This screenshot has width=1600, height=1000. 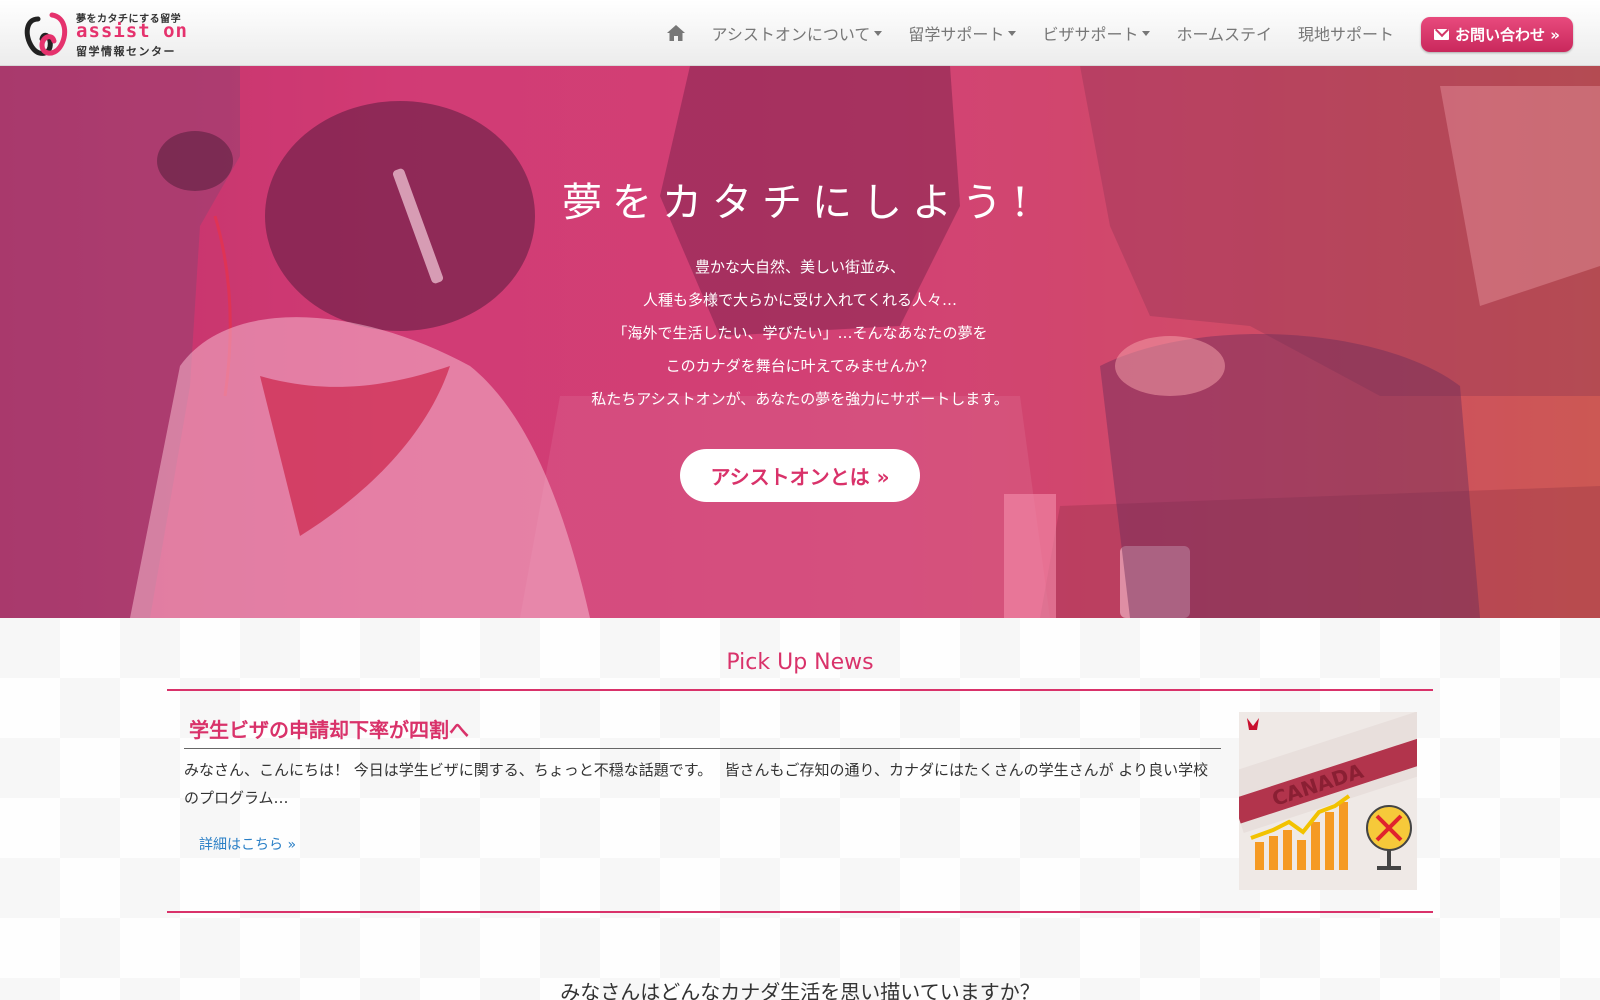 I want to click on site-logo: 夢をカタチにする留学 assist on 留学情報センター, so click(x=107, y=34).